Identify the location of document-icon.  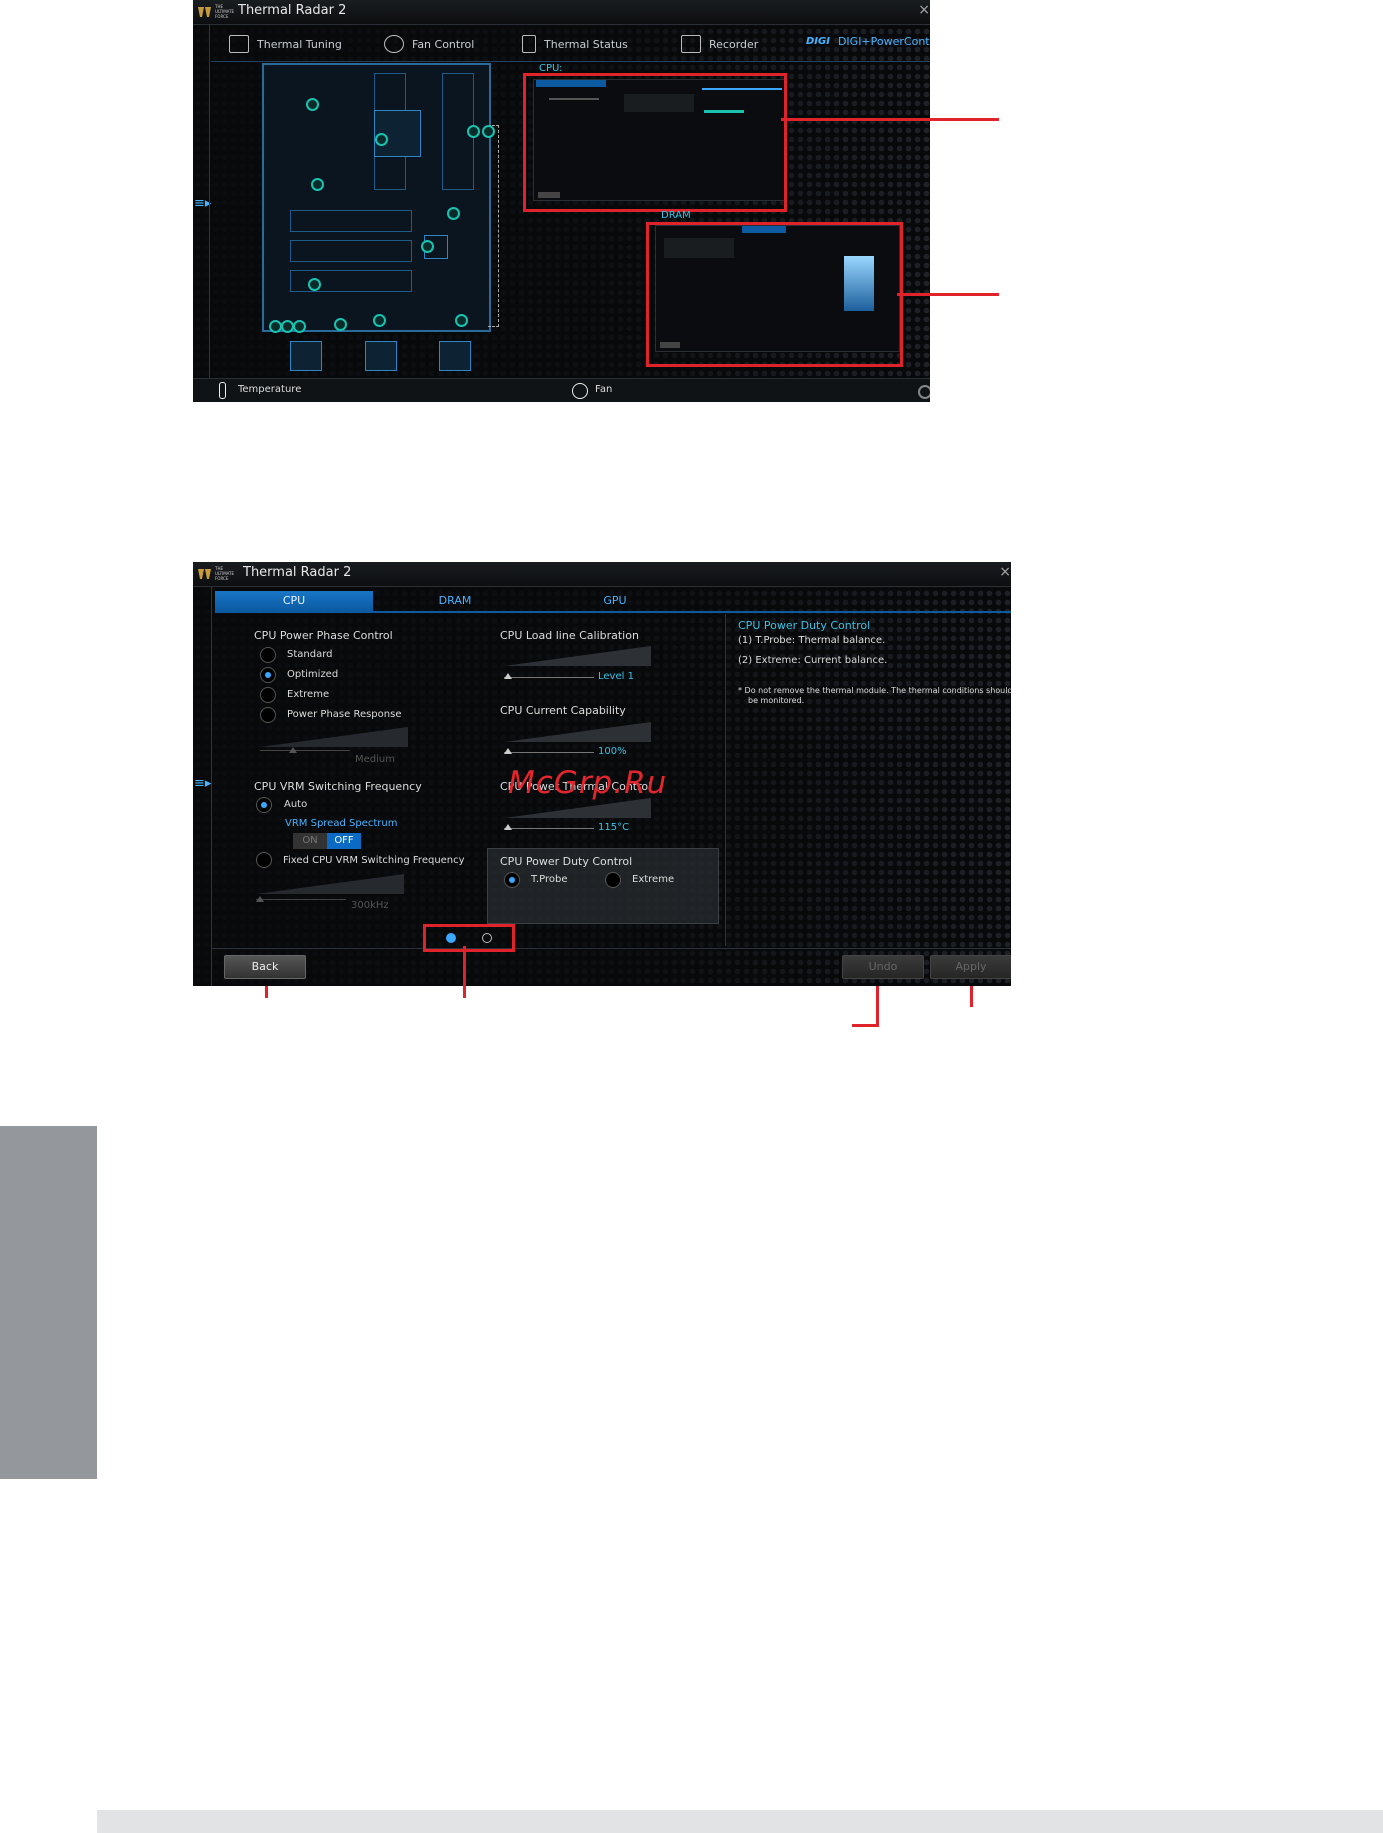
(529, 44).